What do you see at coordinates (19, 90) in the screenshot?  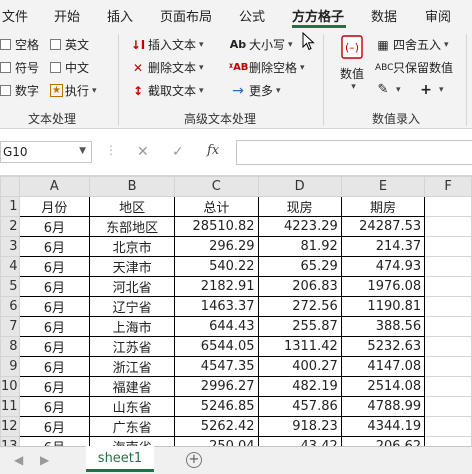 I see `checkbox-number: 数字` at bounding box center [19, 90].